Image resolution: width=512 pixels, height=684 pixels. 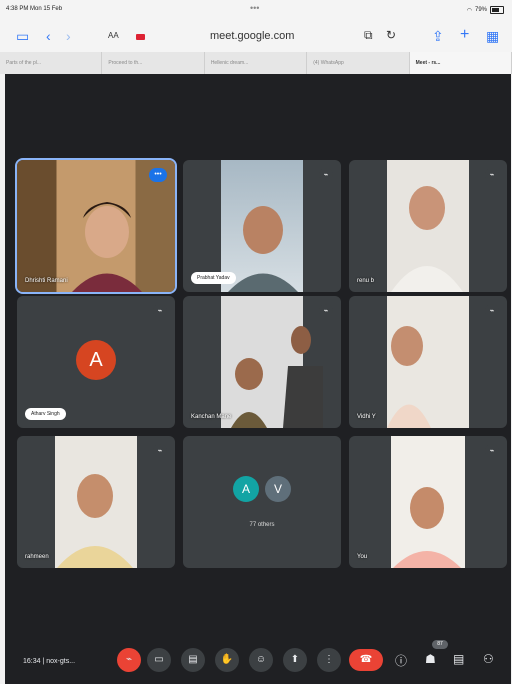 I want to click on others-count: 77 others, so click(x=262, y=525).